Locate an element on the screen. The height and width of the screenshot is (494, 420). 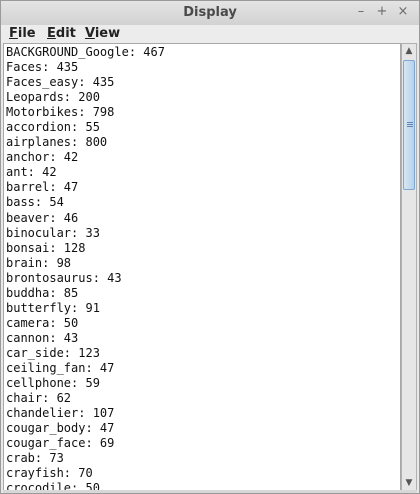
text-line: cougar_body: 47 is located at coordinates (60, 428).